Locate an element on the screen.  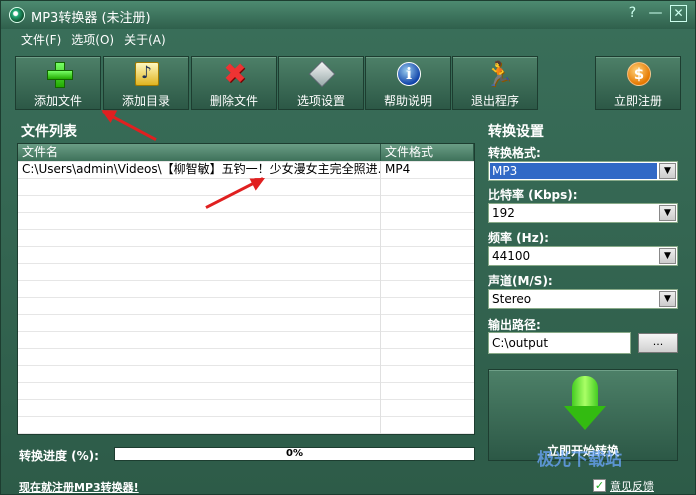
annotation-arrow is located at coordinates (129, 125).